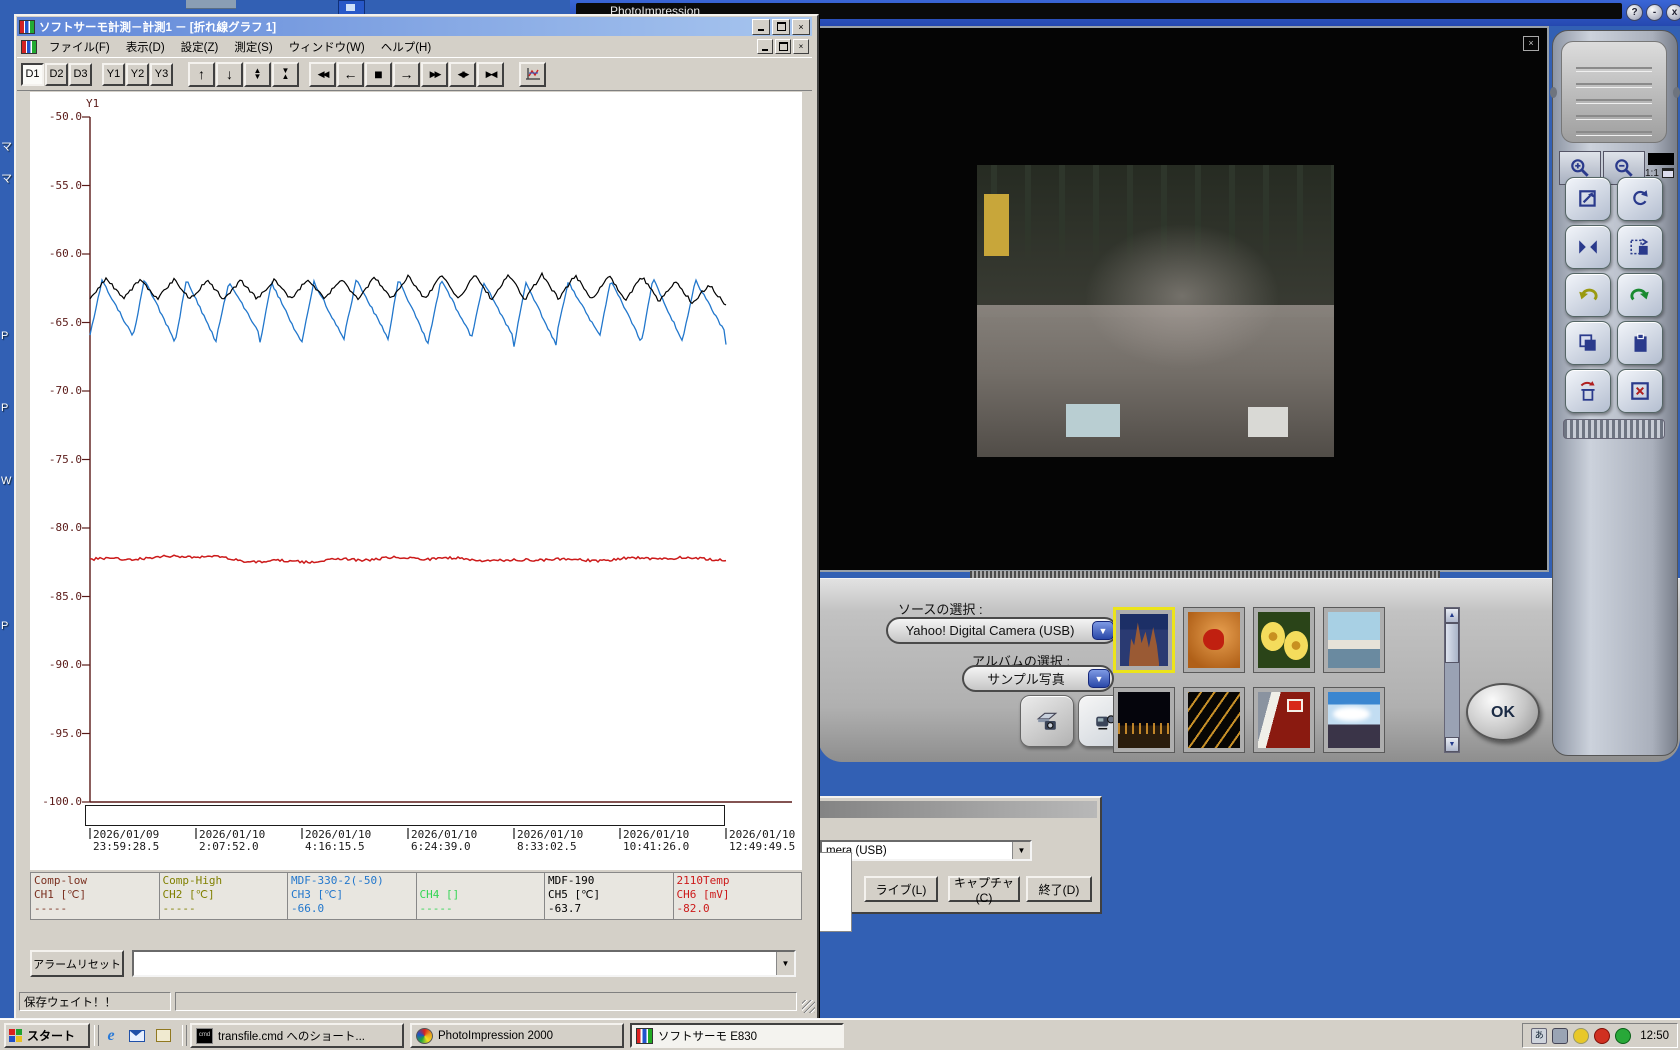 The width and height of the screenshot is (1680, 1050). Describe the element at coordinates (1588, 343) in the screenshot. I see `copy-button` at that location.